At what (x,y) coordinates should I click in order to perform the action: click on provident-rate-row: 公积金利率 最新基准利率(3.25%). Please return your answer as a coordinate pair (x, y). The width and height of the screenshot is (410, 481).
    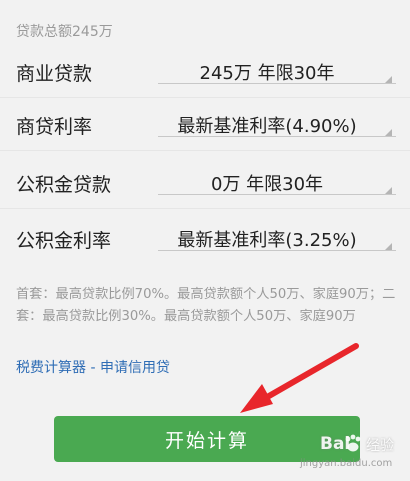
    Looking at the image, I should click on (205, 238).